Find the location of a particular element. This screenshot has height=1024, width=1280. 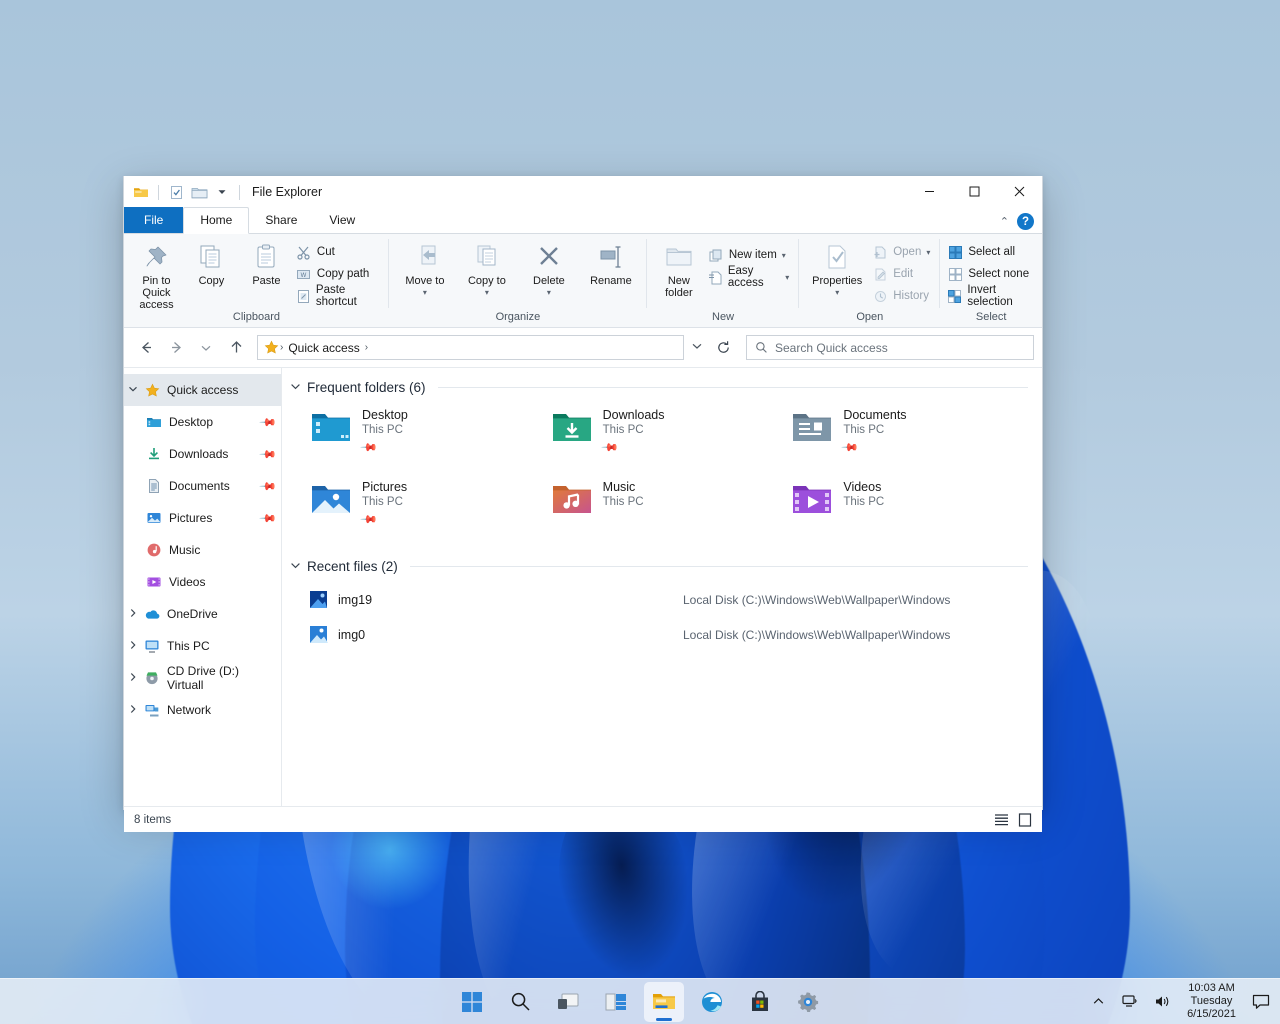

folder-tile-documents: Documents This PC 📌 is located at coordinates (907, 431).